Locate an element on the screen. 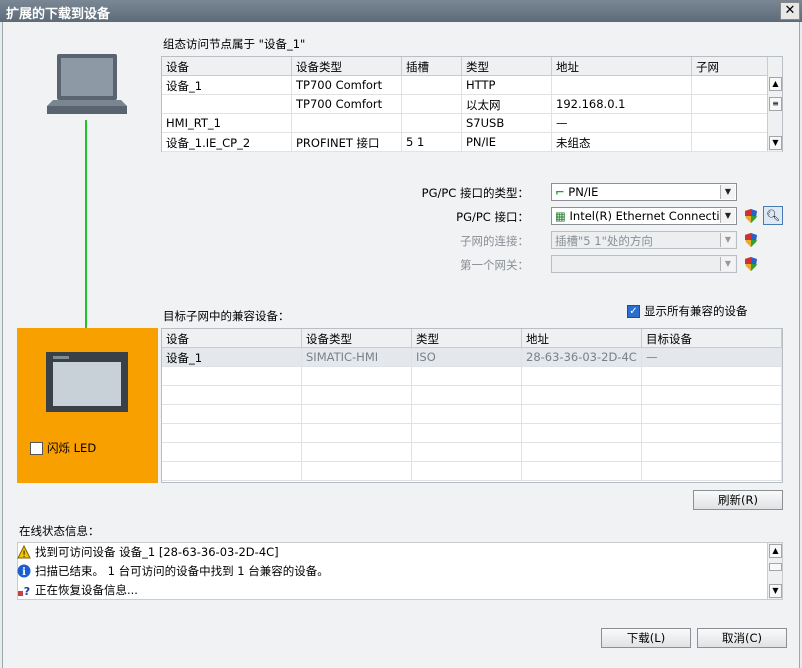  window-title-bar: 扩展的下载到设备 ✕ is located at coordinates (401, 11).